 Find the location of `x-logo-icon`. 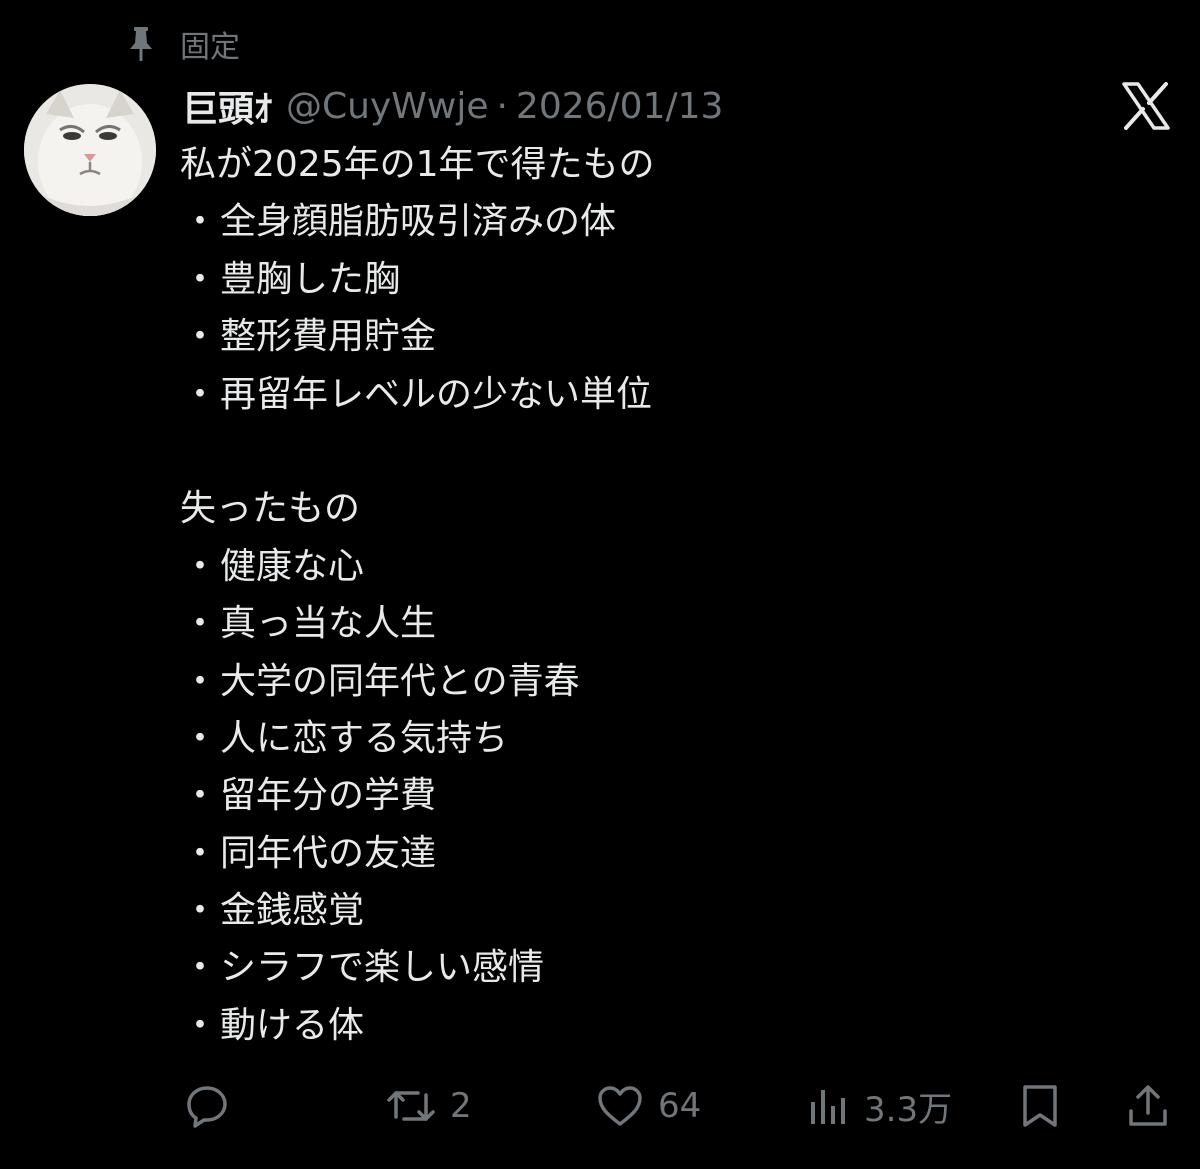

x-logo-icon is located at coordinates (1146, 106).